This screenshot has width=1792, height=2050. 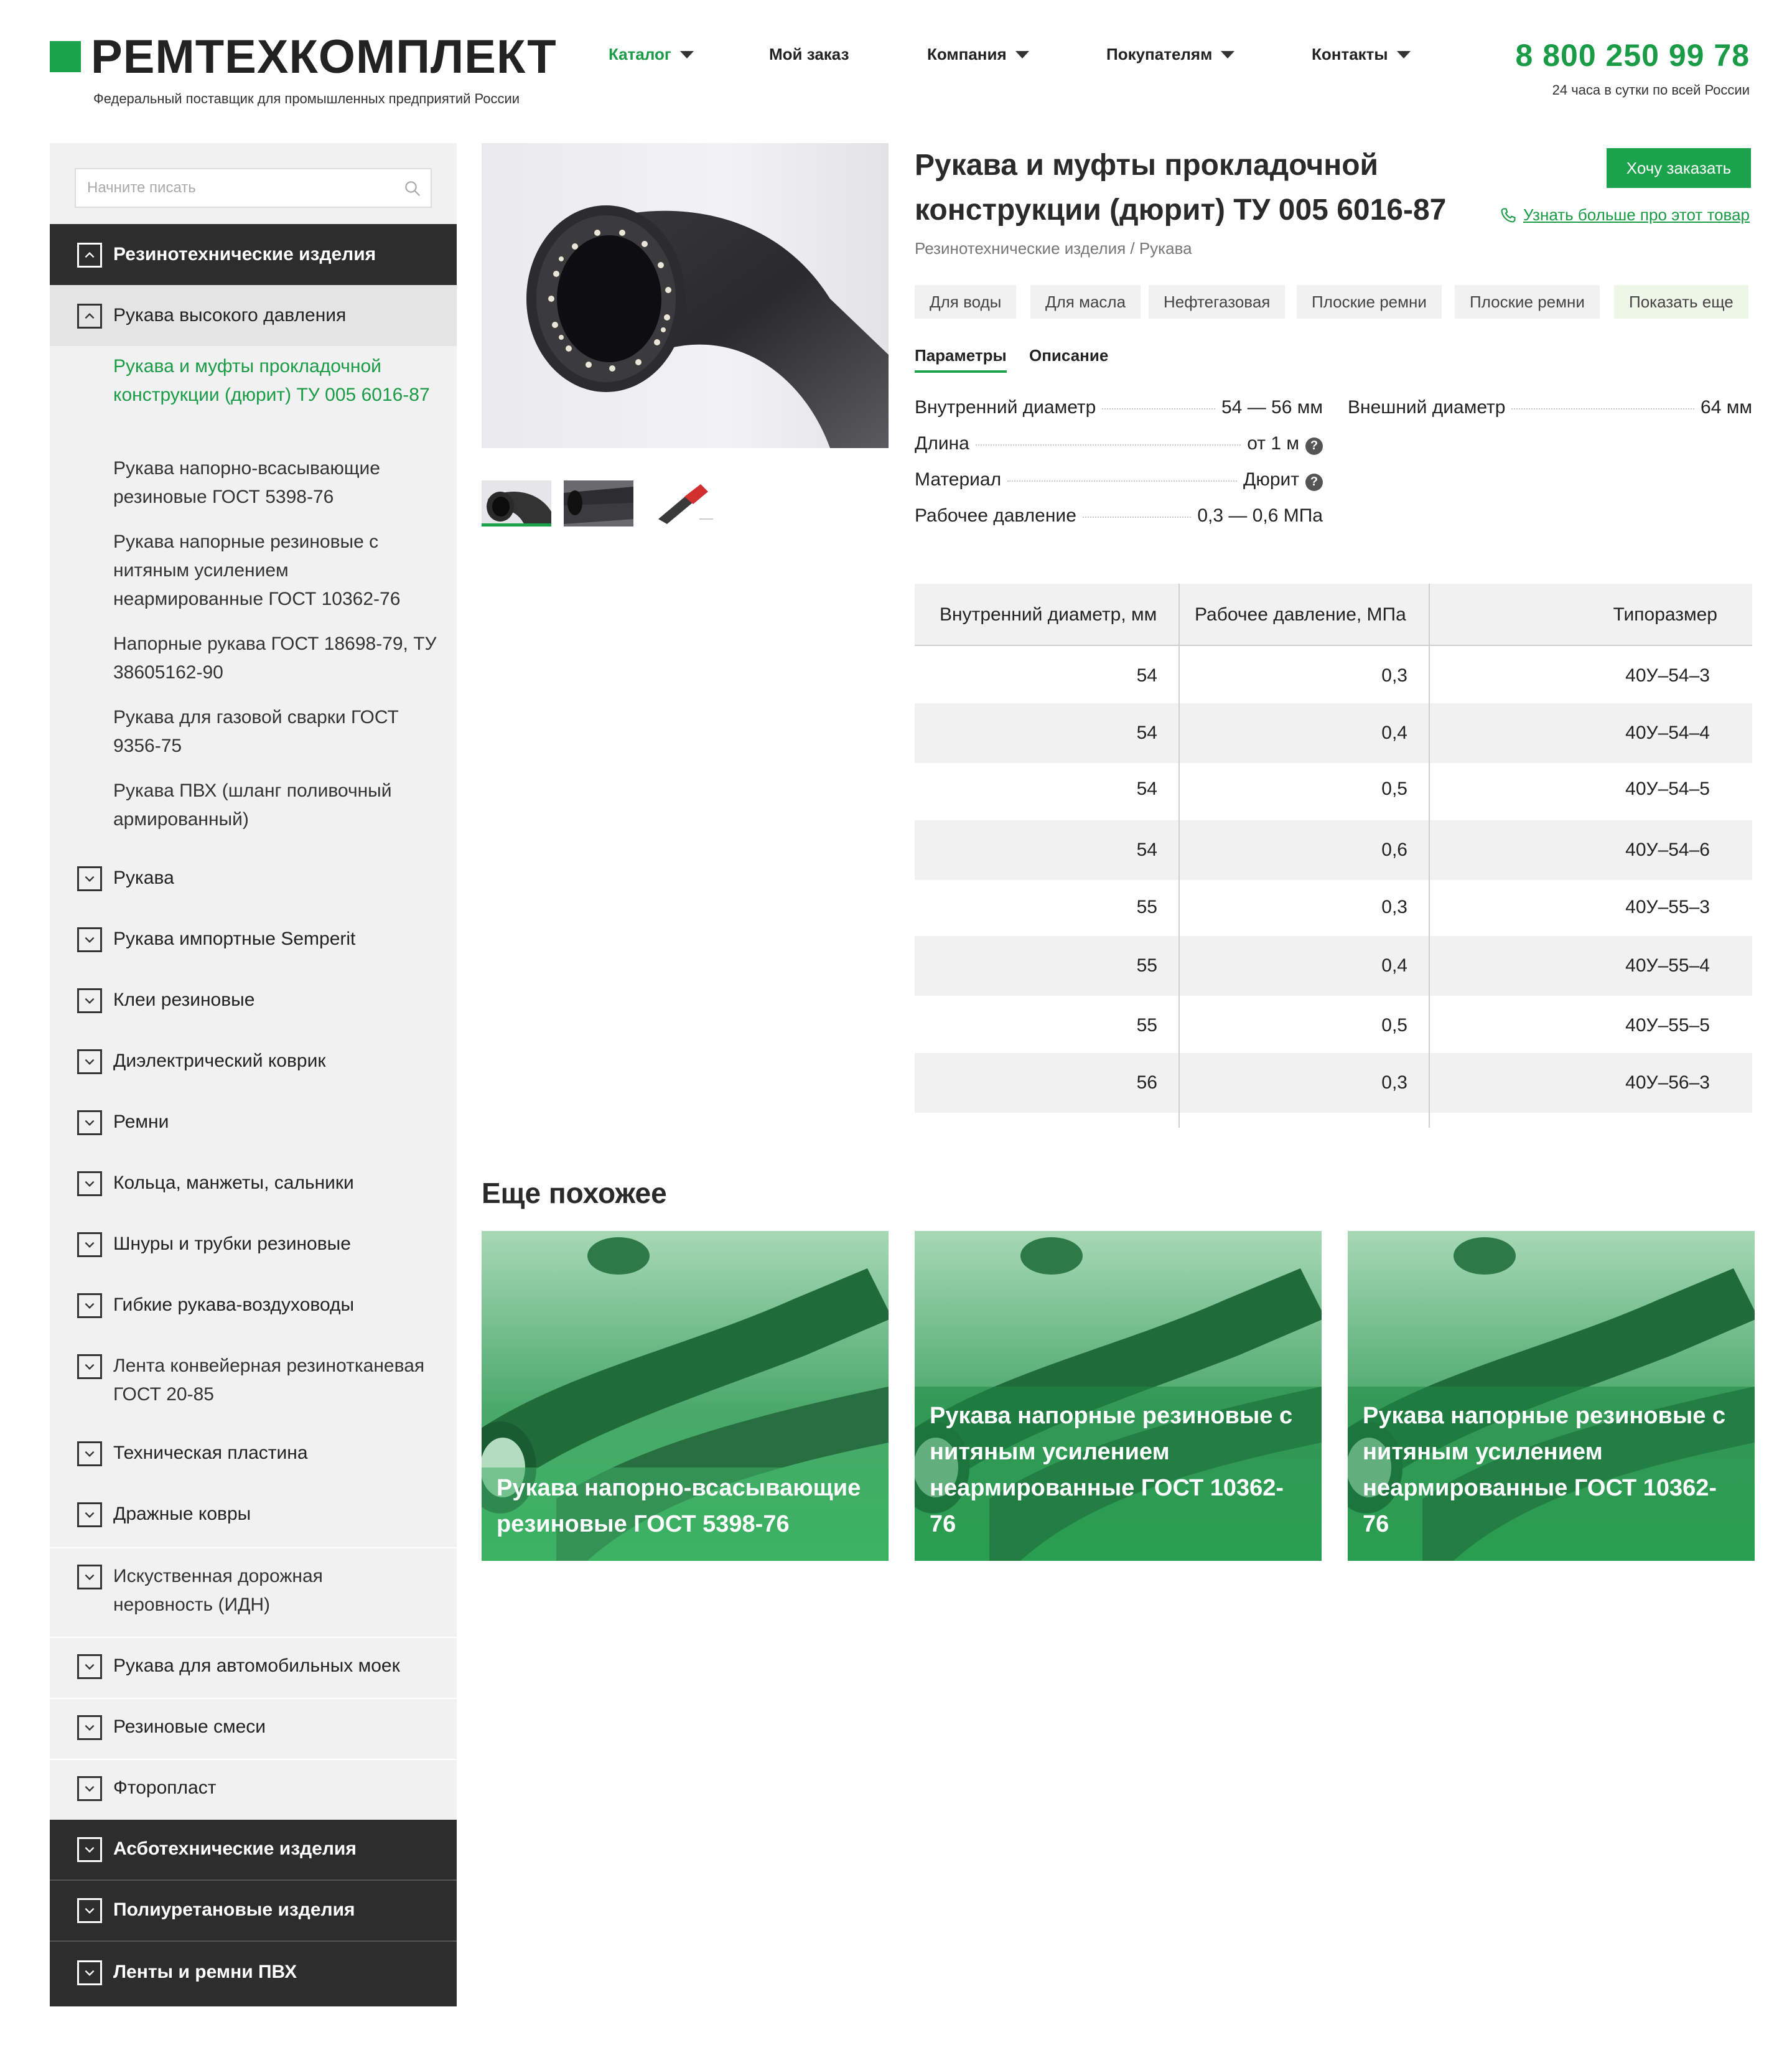 What do you see at coordinates (253, 1245) in the screenshot?
I see `sidebar-item-cords: Шнуры и трубки резиновые` at bounding box center [253, 1245].